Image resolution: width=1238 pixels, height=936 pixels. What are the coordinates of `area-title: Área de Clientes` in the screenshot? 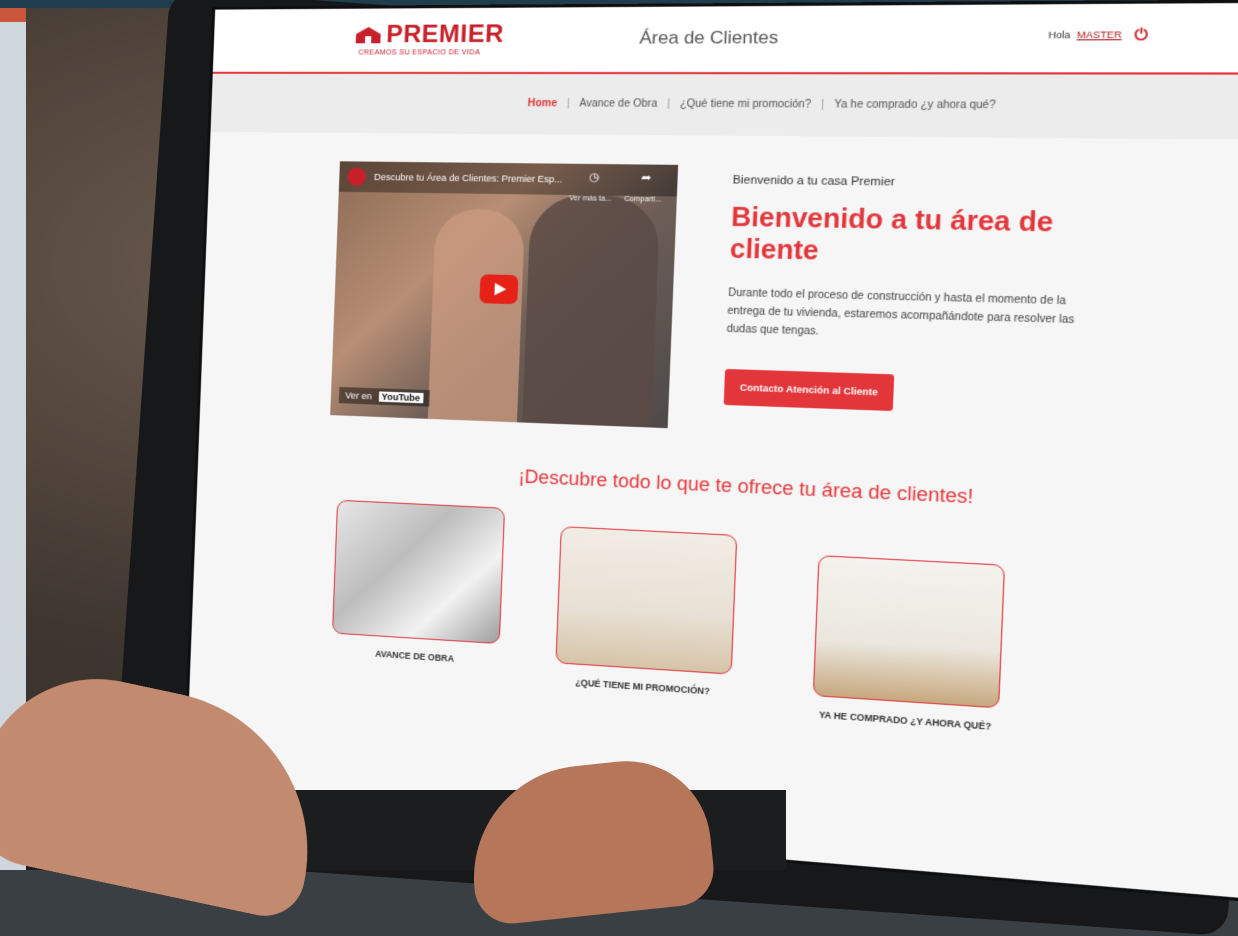 It's located at (709, 37).